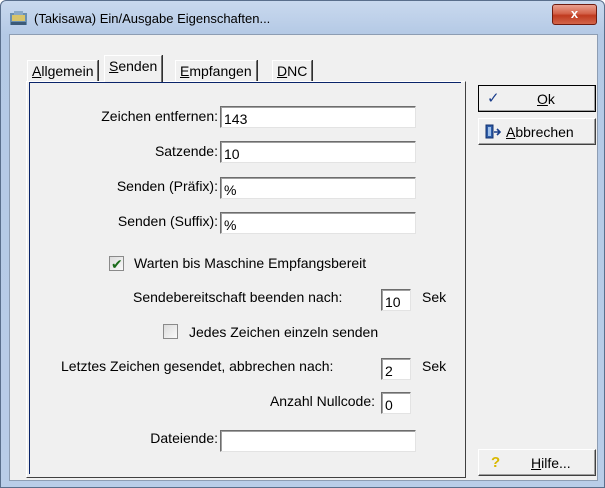 This screenshot has width=605, height=488. Describe the element at coordinates (551, 99) in the screenshot. I see `ok-label: k` at that location.